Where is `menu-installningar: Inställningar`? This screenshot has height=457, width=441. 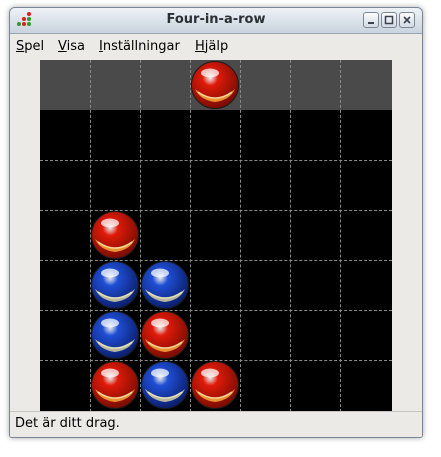
menu-installningar: Inställningar is located at coordinates (139, 46).